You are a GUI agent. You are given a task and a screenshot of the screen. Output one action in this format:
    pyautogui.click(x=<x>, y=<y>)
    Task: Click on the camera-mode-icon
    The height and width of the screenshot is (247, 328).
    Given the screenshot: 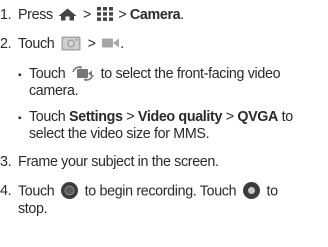 What is the action you would take?
    pyautogui.click(x=71, y=43)
    